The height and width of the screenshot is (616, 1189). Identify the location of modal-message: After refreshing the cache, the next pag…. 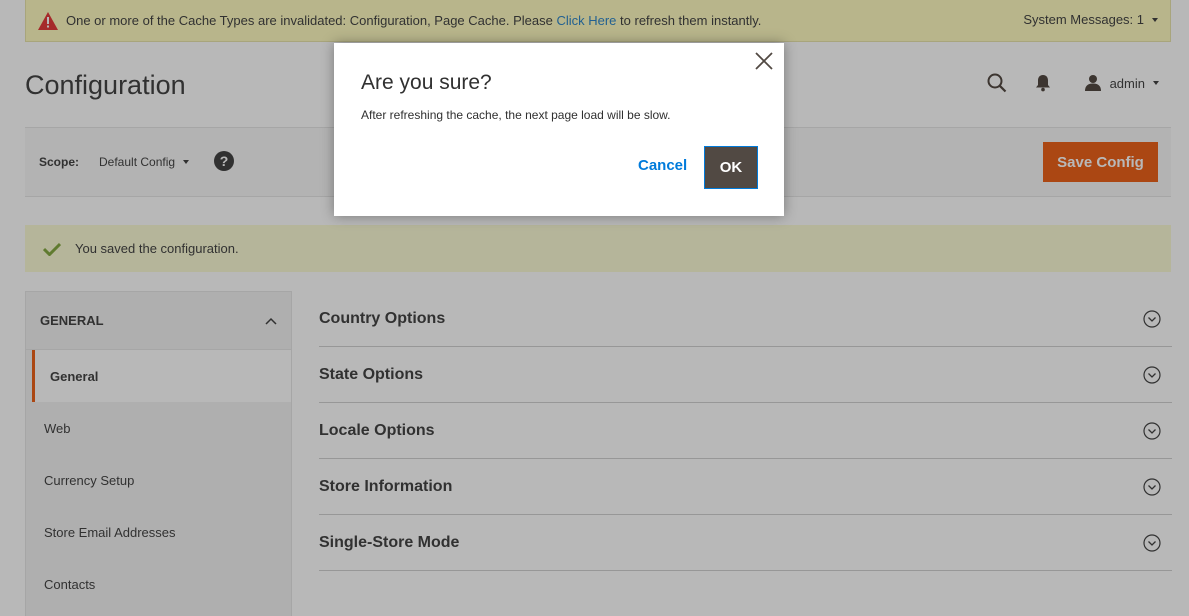
(516, 115).